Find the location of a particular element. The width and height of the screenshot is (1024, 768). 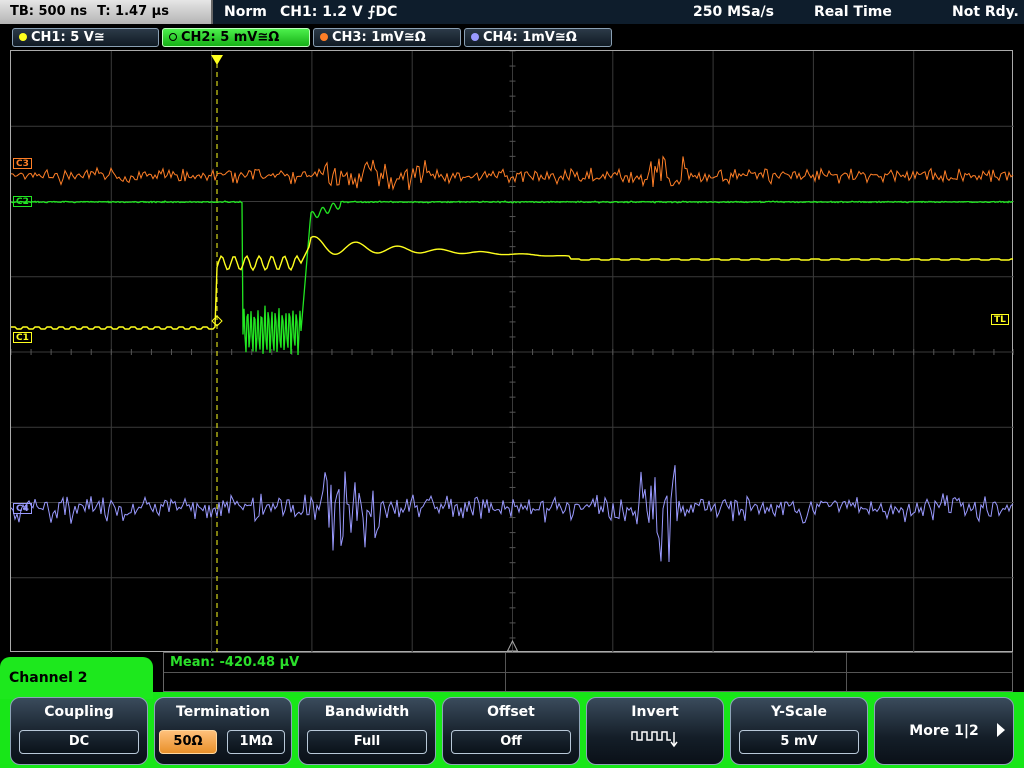

channel-2-button: CH2: 5 mV≅Ω is located at coordinates (236, 37).